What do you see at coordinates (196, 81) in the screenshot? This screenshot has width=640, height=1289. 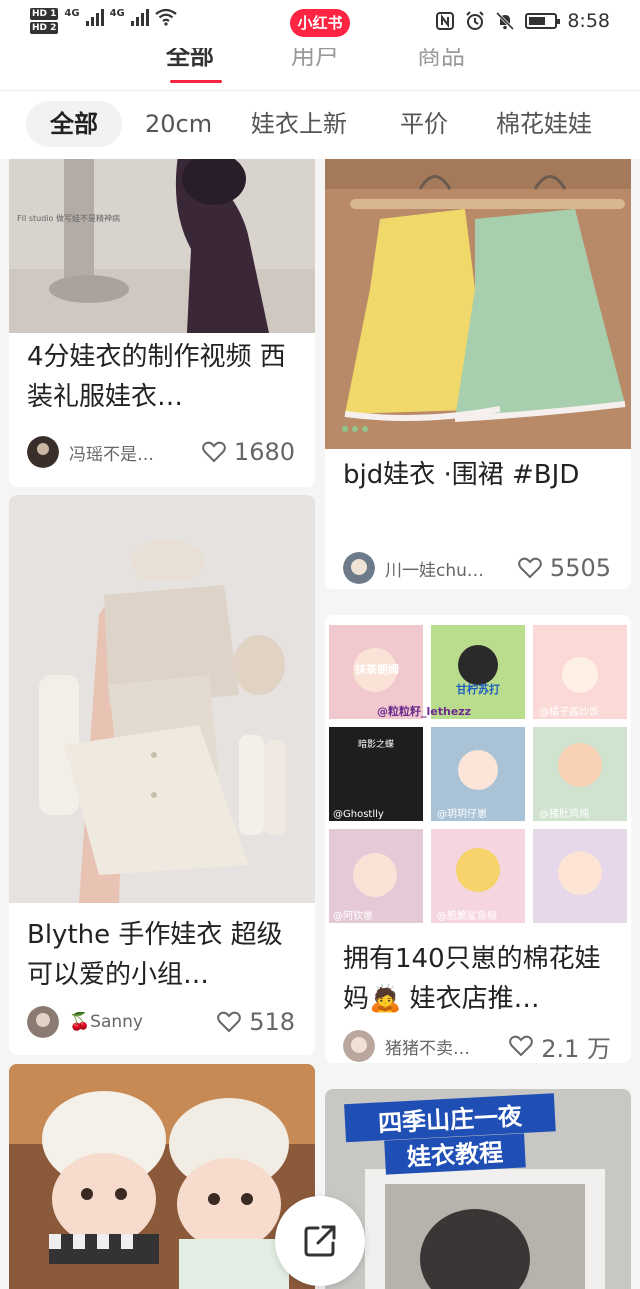 I see `active-tab-indicator` at bounding box center [196, 81].